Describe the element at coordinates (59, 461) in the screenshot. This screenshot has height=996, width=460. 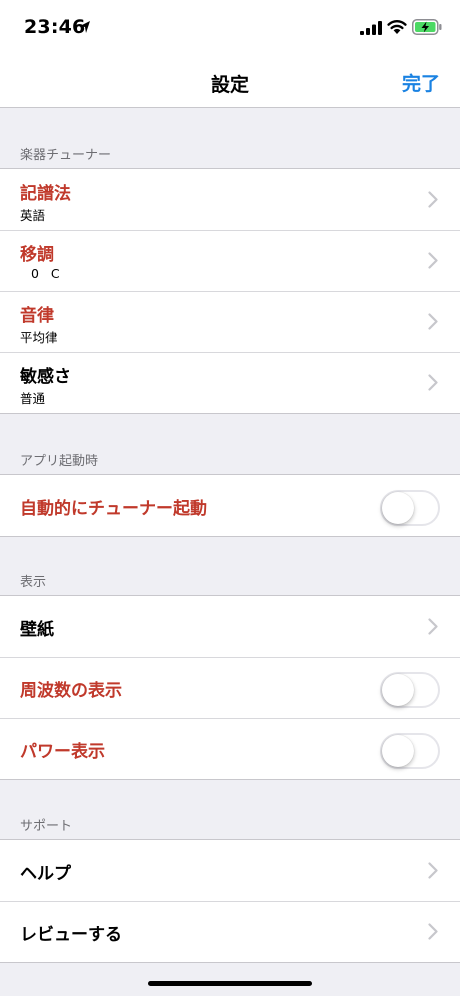
I see `section-header-startup: アプリ起動時` at that location.